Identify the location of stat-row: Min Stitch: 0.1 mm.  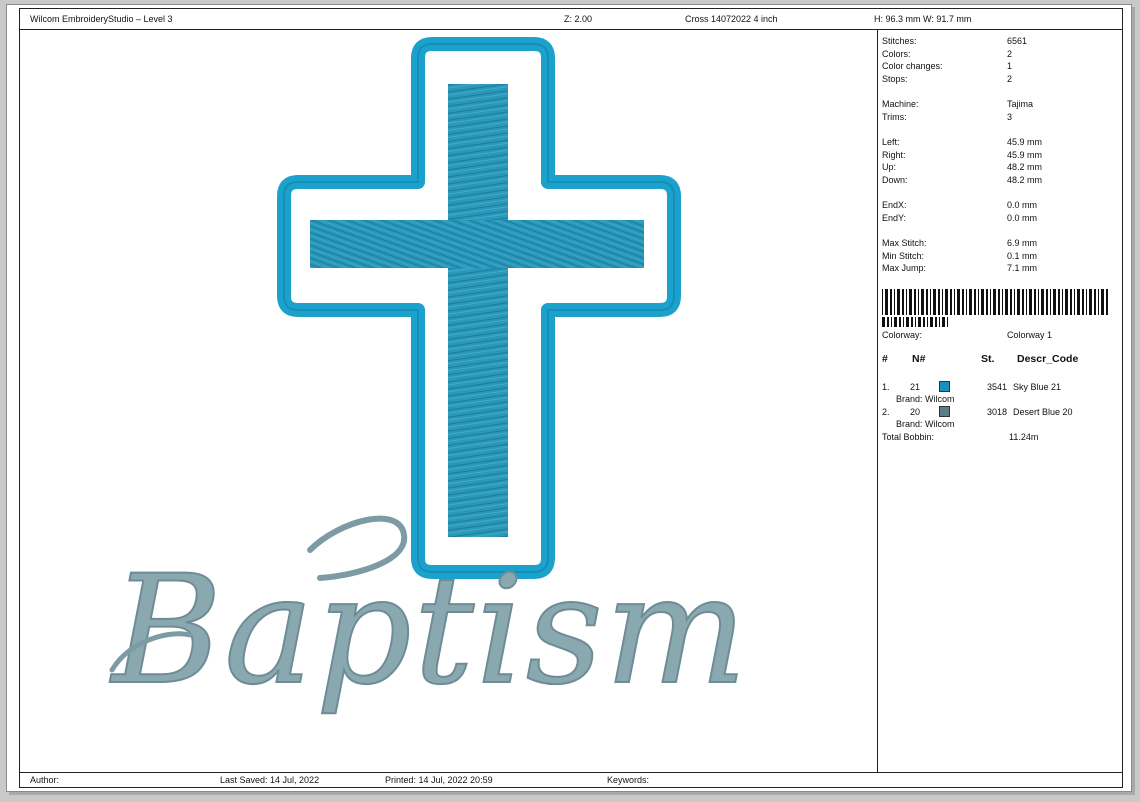
(997, 256).